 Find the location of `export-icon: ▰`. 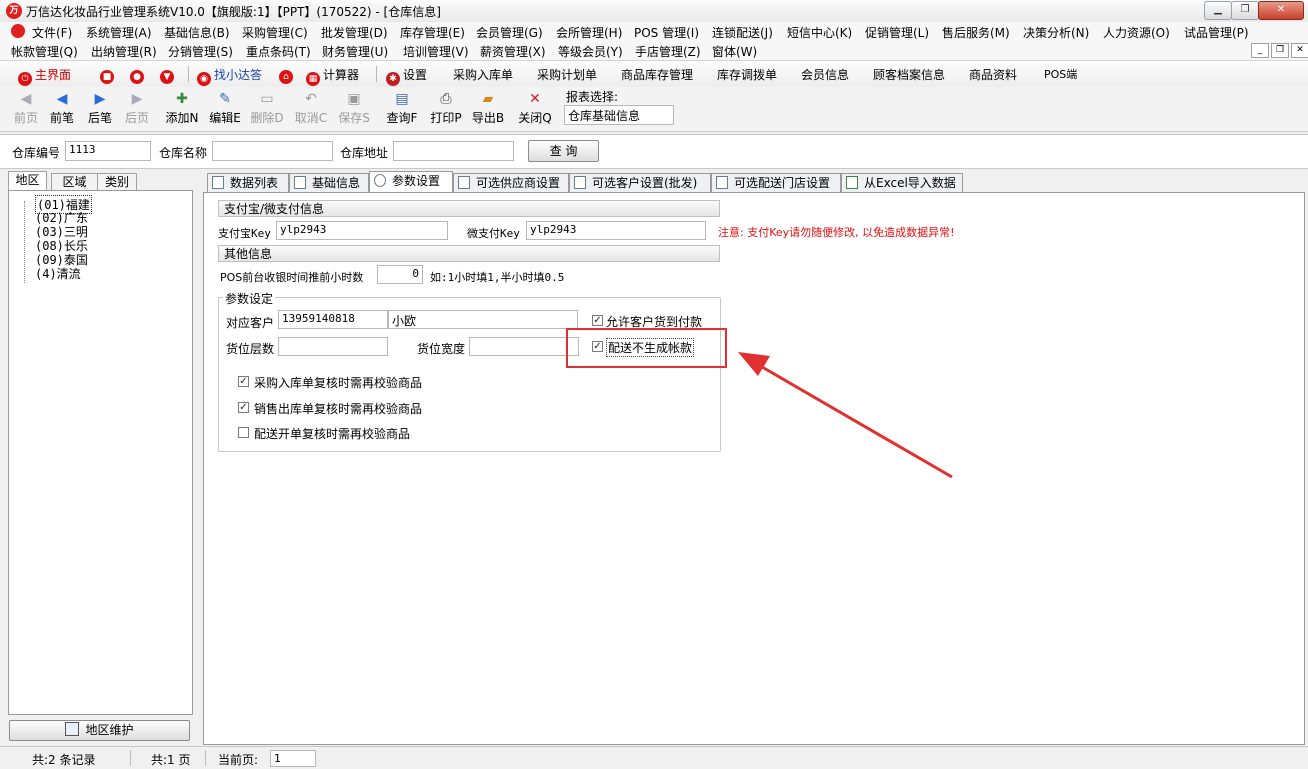

export-icon: ▰ is located at coordinates (488, 99).